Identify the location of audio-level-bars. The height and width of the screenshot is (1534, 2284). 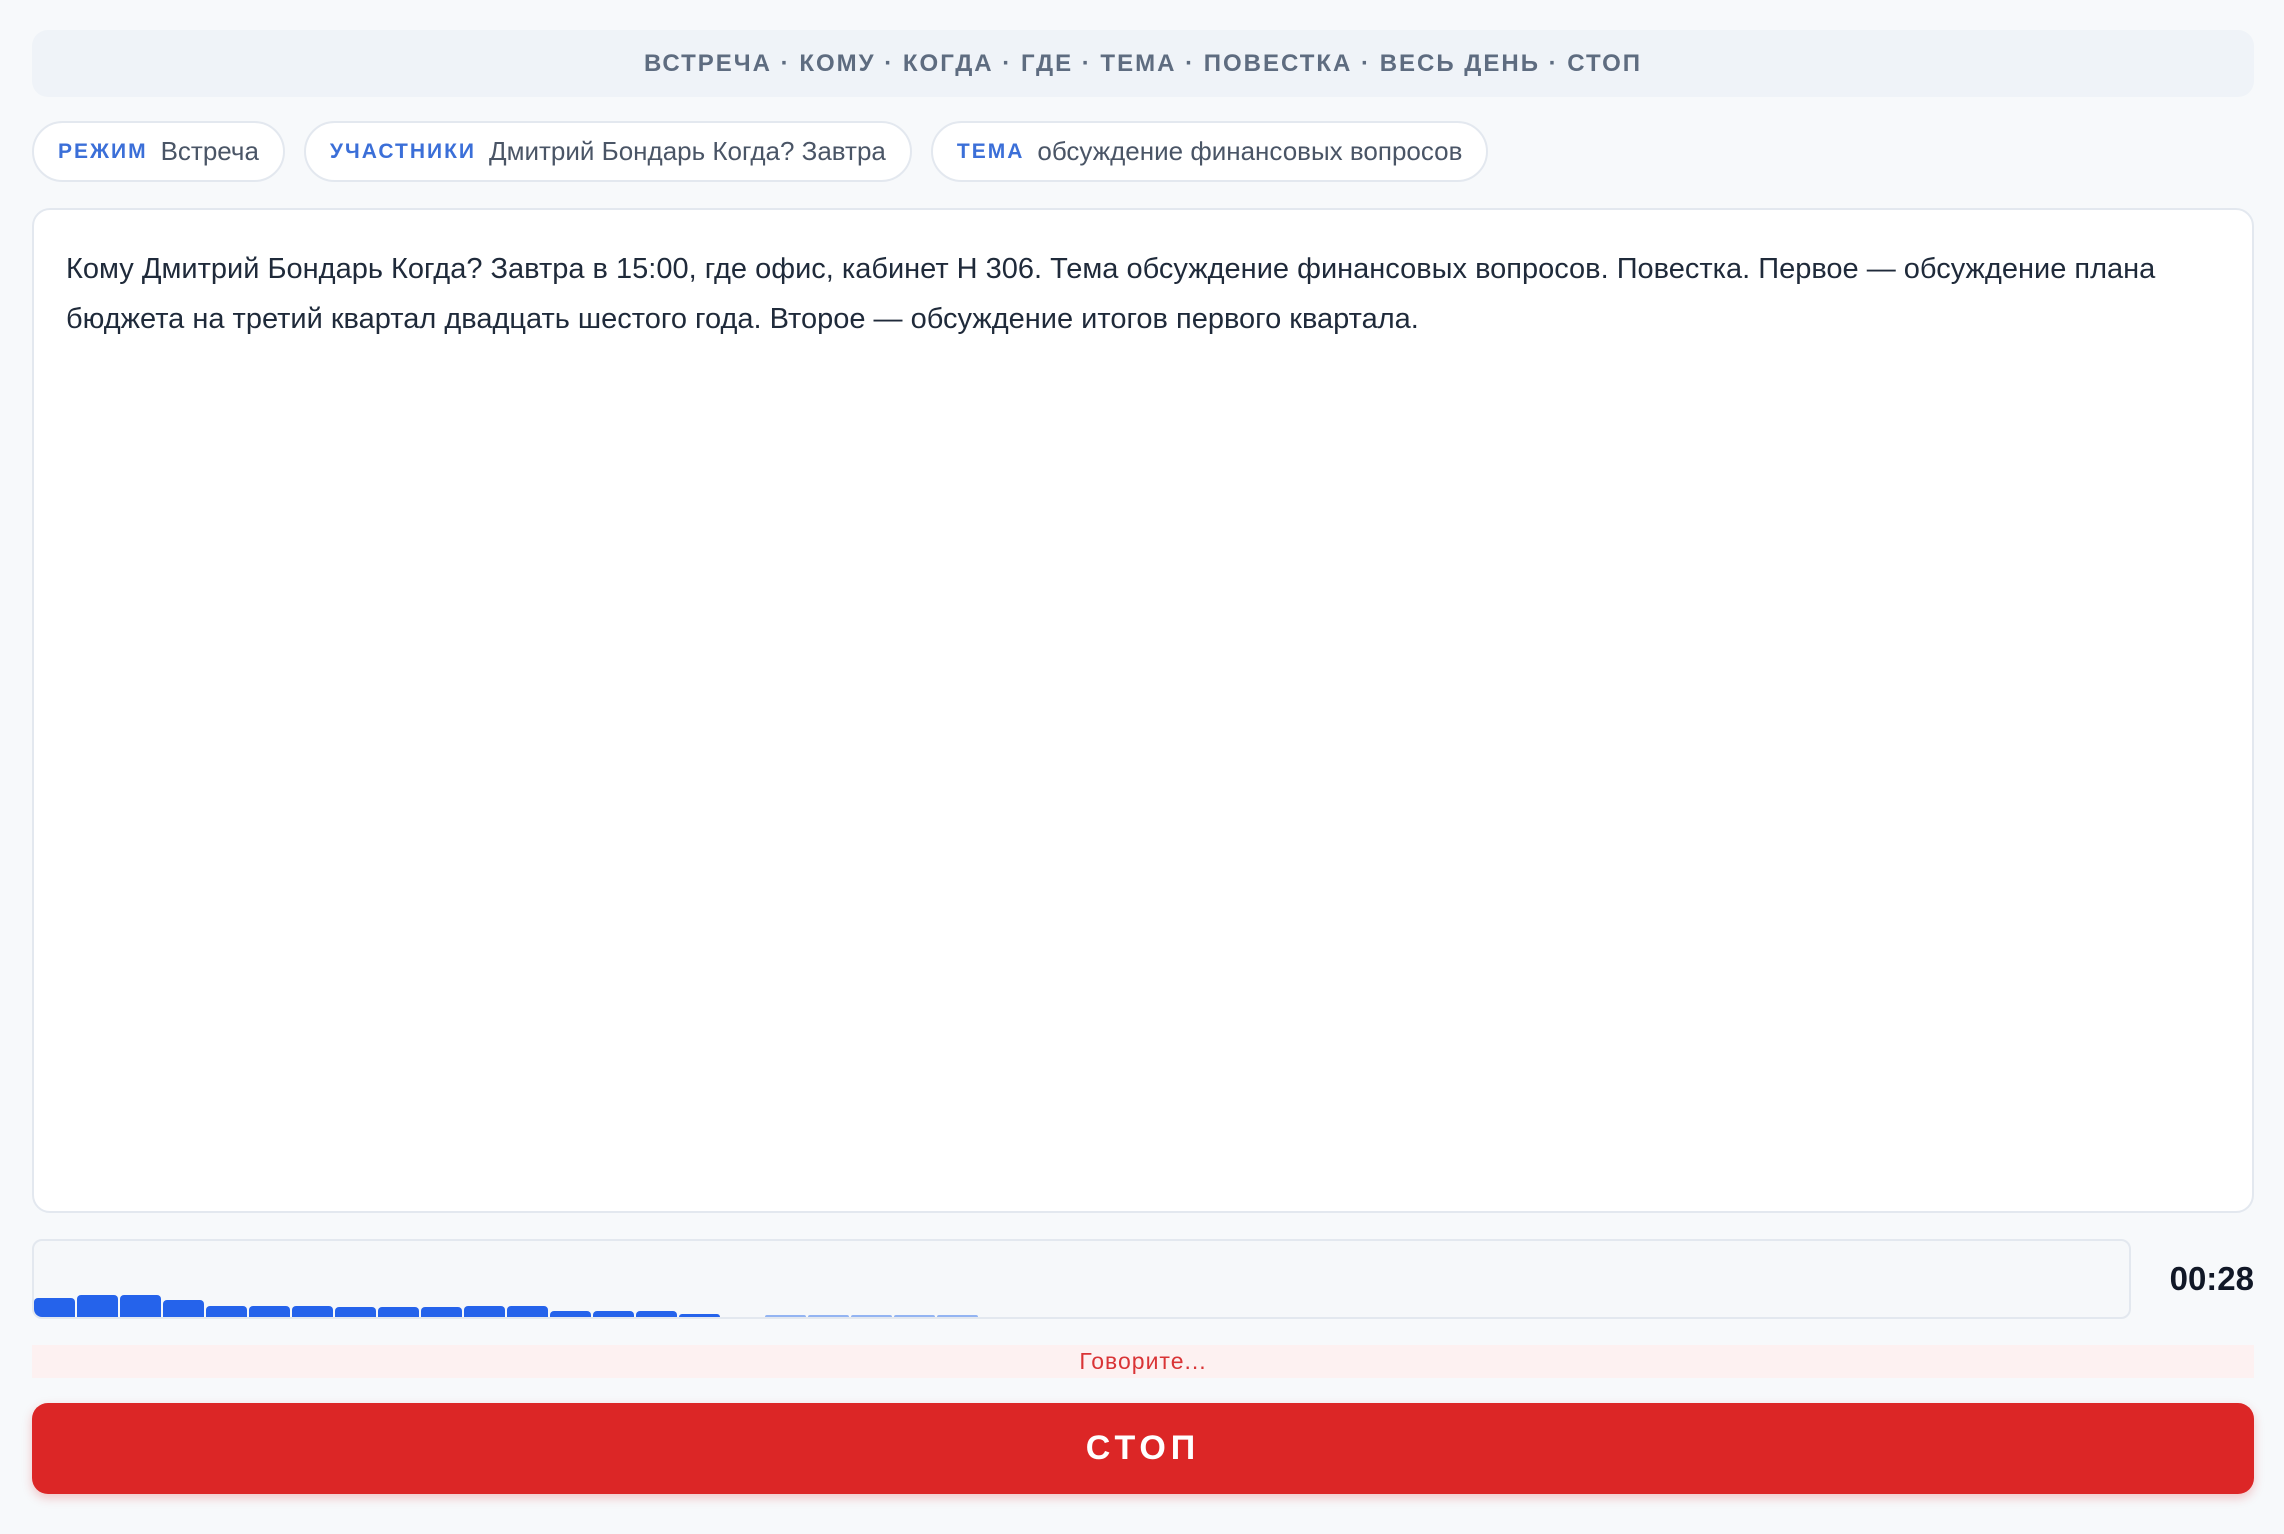
(1081, 1279).